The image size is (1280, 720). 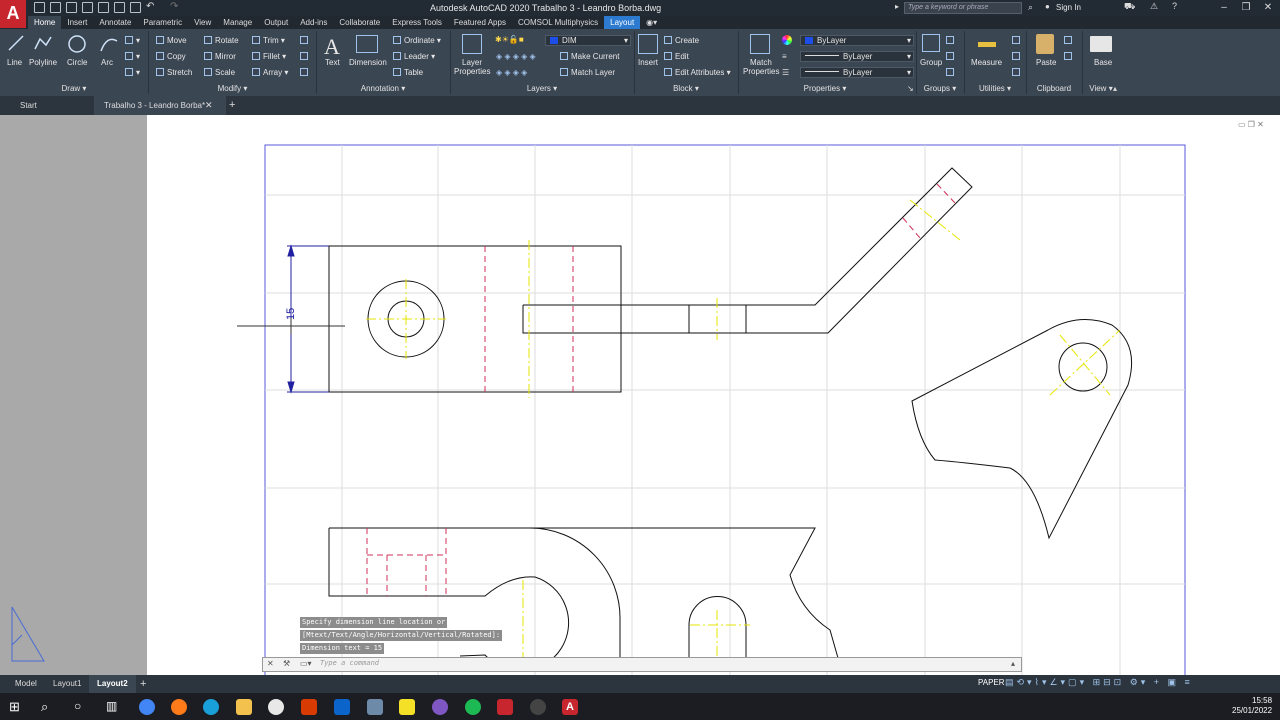 What do you see at coordinates (368, 62) in the screenshot?
I see `dimension-button: Dimension` at bounding box center [368, 62].